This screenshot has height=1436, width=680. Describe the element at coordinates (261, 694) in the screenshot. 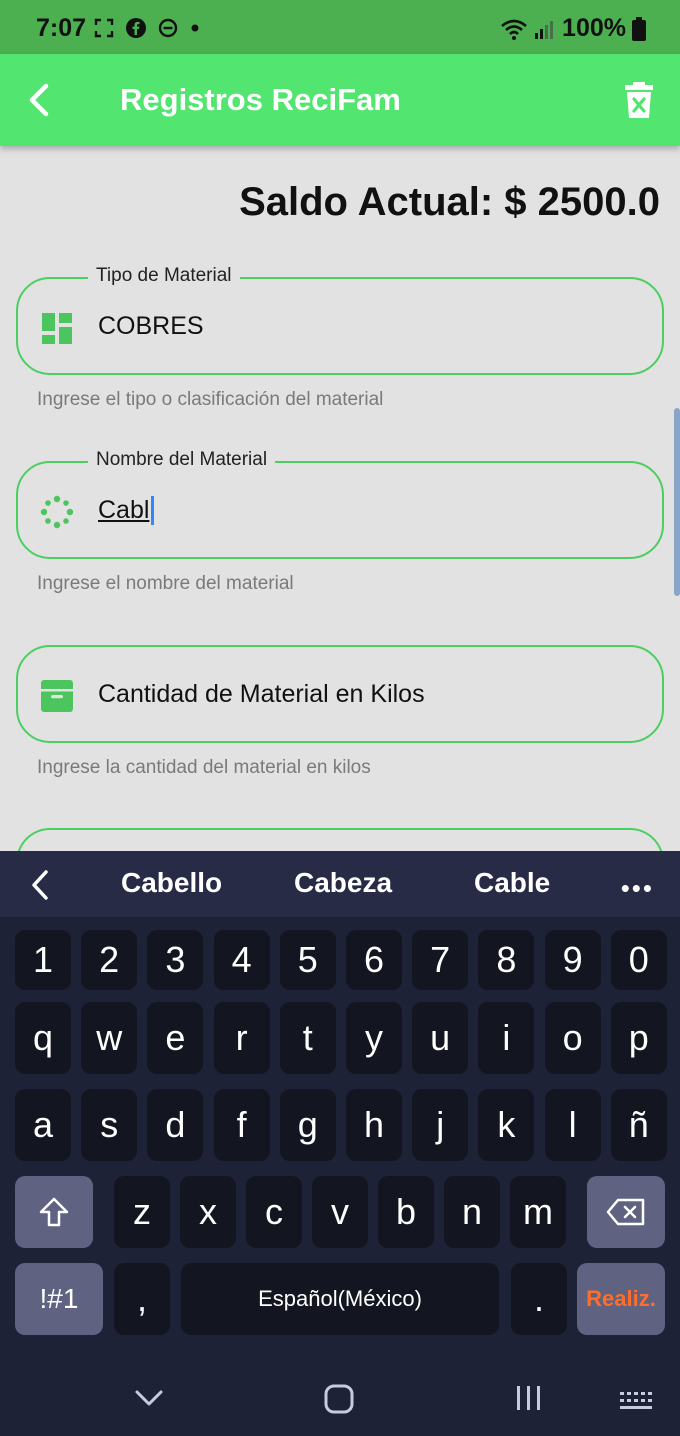

I see `material-quantity-placeholder: Cantidad de Material en Kilos` at that location.